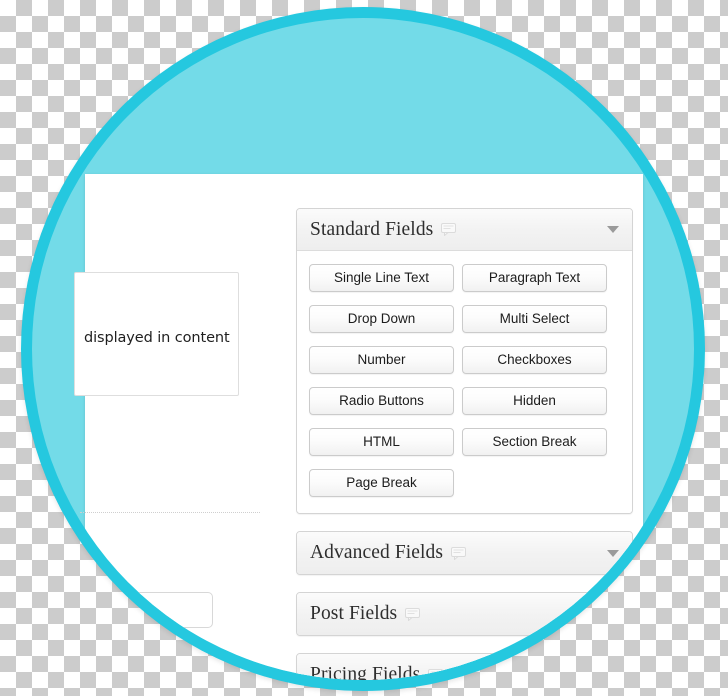 The width and height of the screenshot is (728, 696). What do you see at coordinates (534, 442) in the screenshot?
I see `field-button-section-break: Section Break` at bounding box center [534, 442].